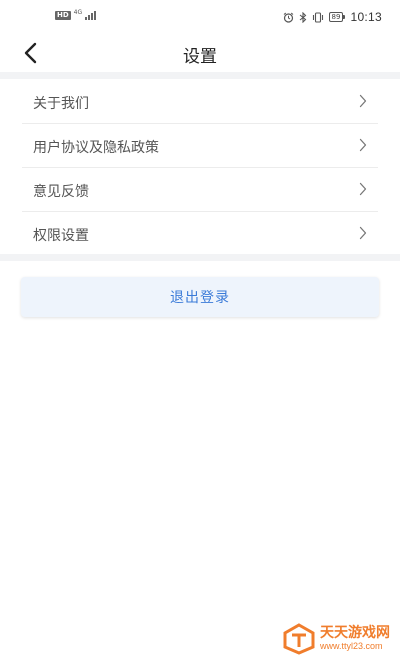  What do you see at coordinates (61, 104) in the screenshot?
I see `menu-item-label: 关于我们` at bounding box center [61, 104].